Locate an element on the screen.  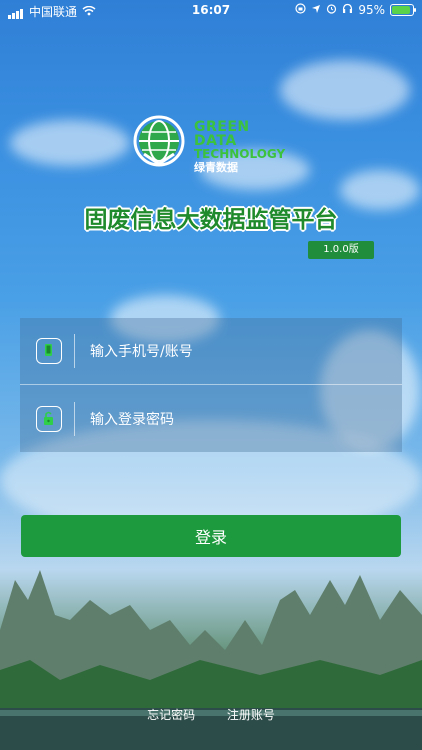
logo-line-3: 绿青数据 is located at coordinates (216, 167).